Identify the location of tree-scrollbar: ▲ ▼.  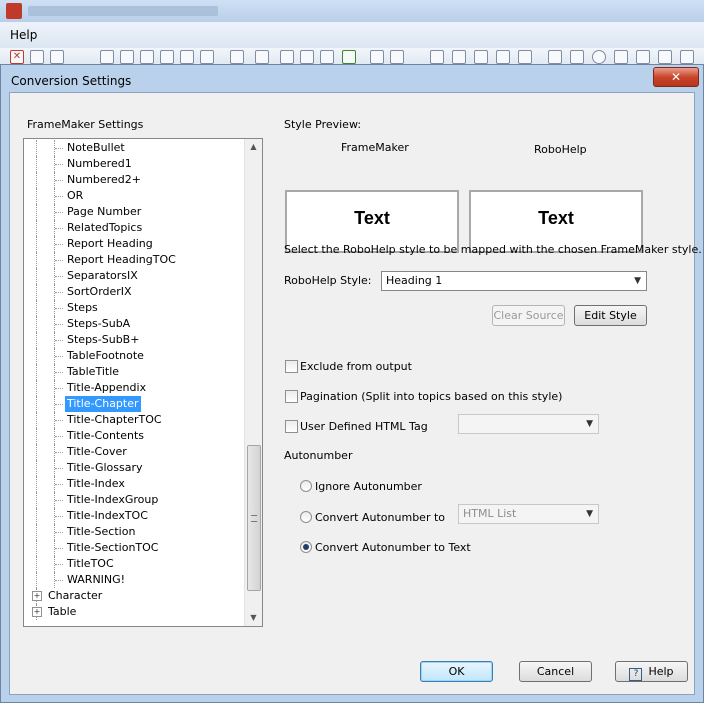
(253, 382).